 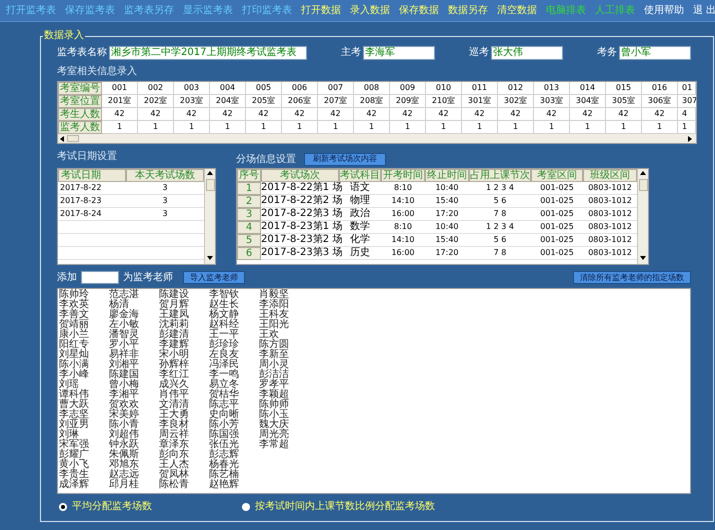 What do you see at coordinates (655, 53) in the screenshot?
I see `text-field: 曾小军` at bounding box center [655, 53].